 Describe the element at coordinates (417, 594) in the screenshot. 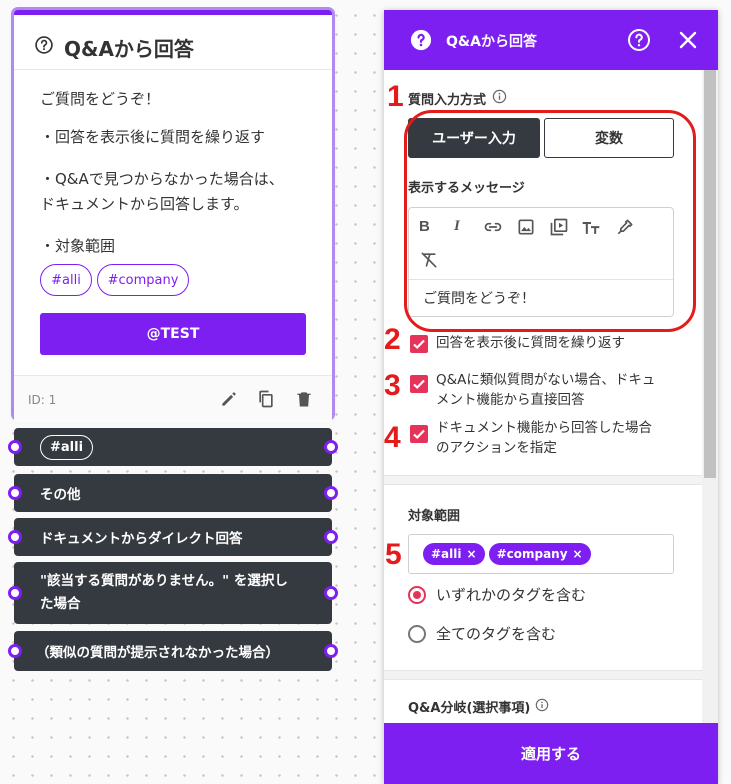

I see `radio-selected` at that location.